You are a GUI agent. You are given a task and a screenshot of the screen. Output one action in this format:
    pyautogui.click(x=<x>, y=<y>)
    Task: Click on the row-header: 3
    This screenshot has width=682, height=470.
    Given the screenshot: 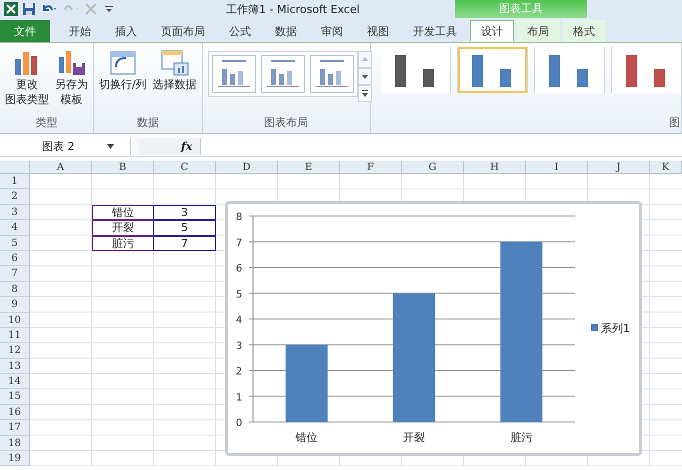 What is the action you would take?
    pyautogui.click(x=15, y=212)
    